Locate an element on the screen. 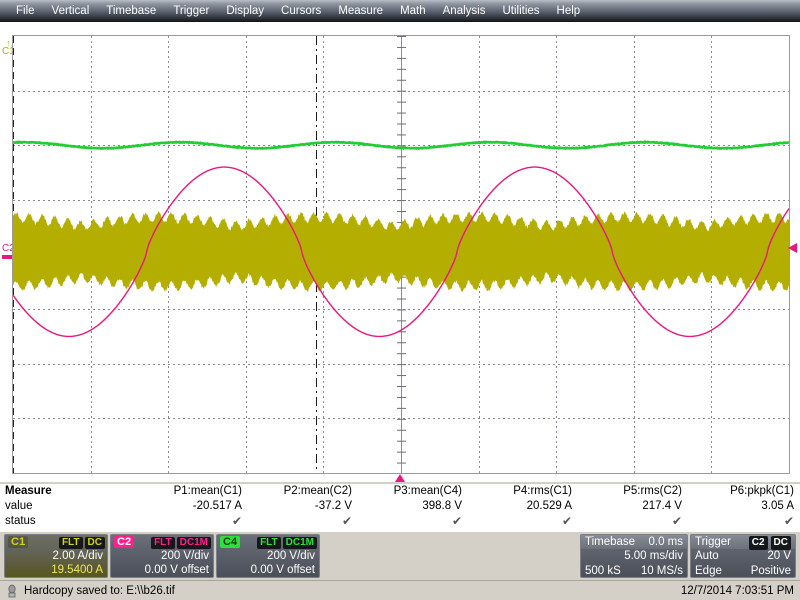 Image resolution: width=800 pixels, height=600 pixels. c1-flag-flt: FLT is located at coordinates (70, 543).